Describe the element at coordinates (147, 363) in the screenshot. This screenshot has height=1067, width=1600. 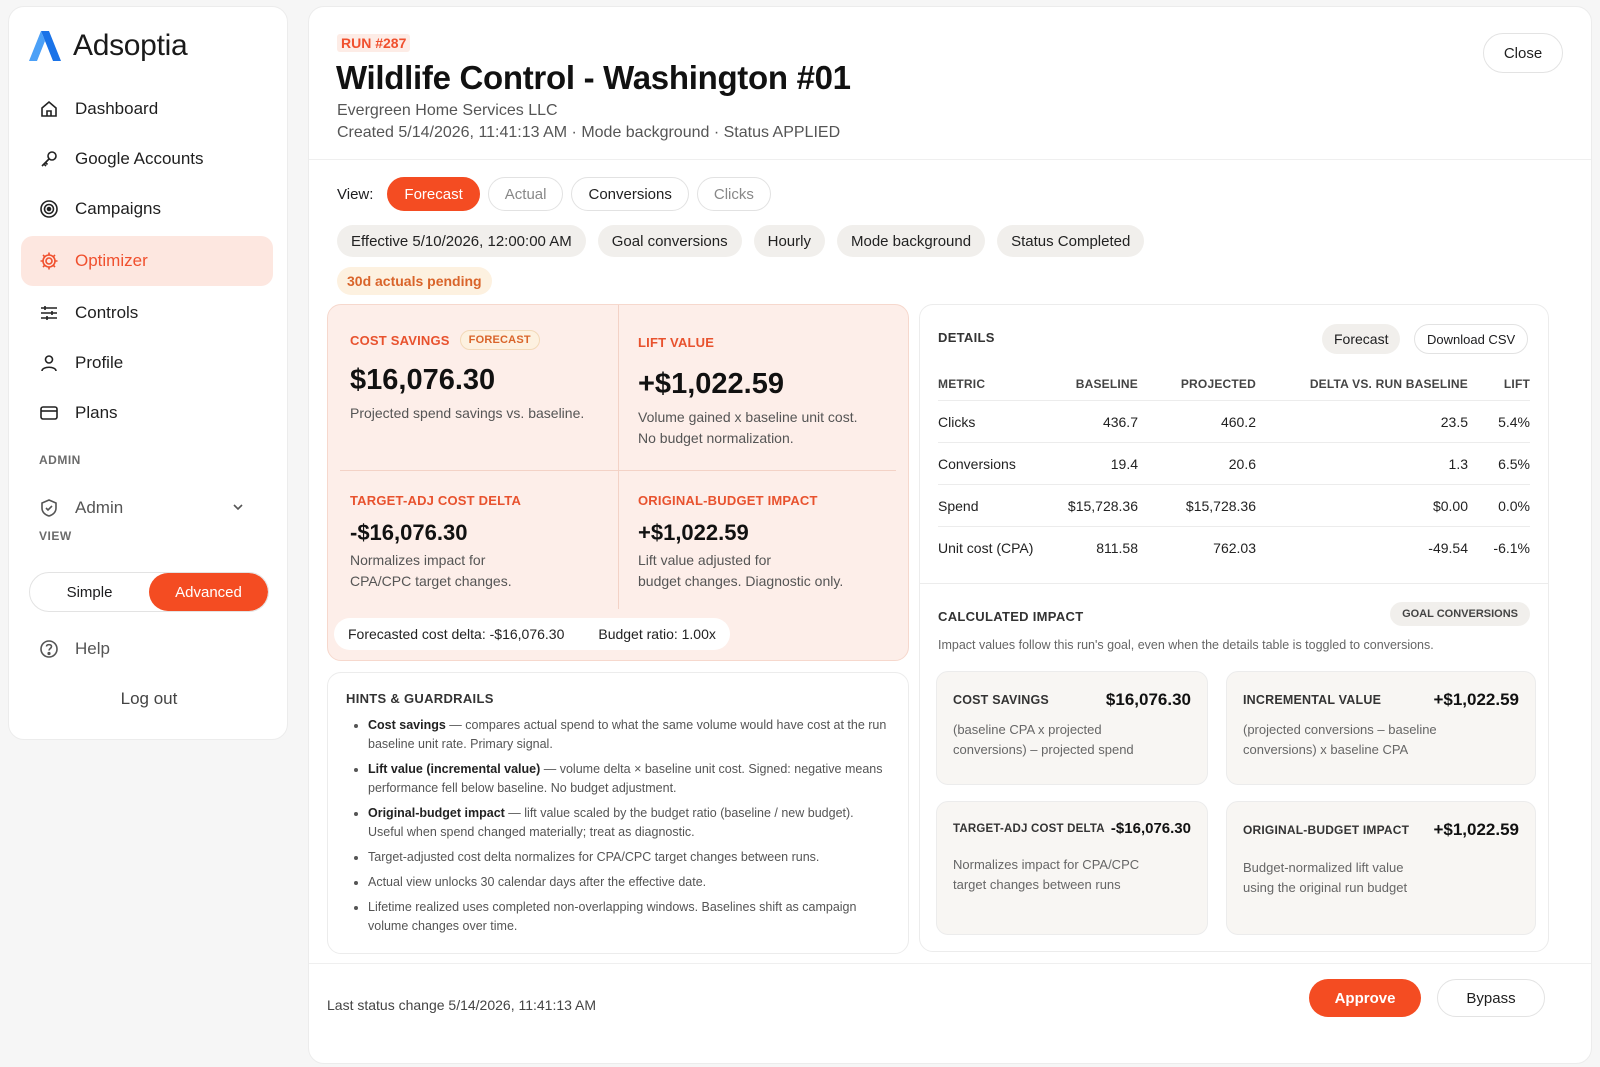
I see `sidebar-item-profile: Profile` at that location.